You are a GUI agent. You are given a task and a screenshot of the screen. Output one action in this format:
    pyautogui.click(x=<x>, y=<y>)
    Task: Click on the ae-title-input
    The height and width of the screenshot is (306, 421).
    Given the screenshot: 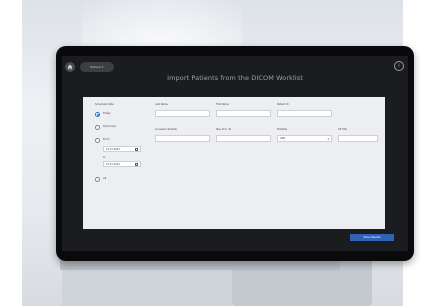 What is the action you would take?
    pyautogui.click(x=358, y=138)
    